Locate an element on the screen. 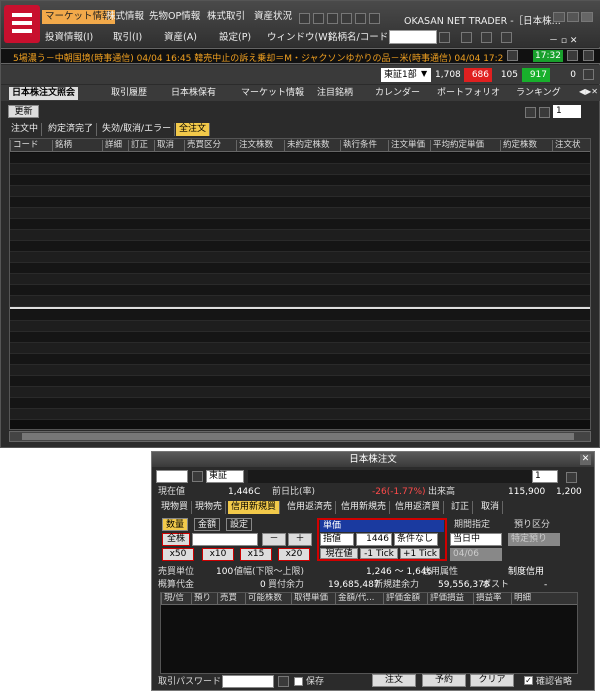 The height and width of the screenshot is (693, 600). col-detail: 明細 is located at coordinates (526, 598).